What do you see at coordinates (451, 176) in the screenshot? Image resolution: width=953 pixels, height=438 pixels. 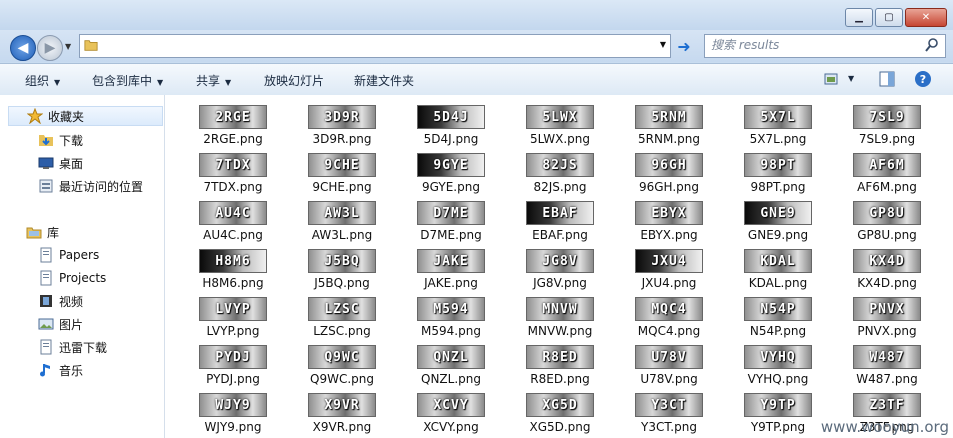 I see `file-item: 9GYE 9GYE.png` at bounding box center [451, 176].